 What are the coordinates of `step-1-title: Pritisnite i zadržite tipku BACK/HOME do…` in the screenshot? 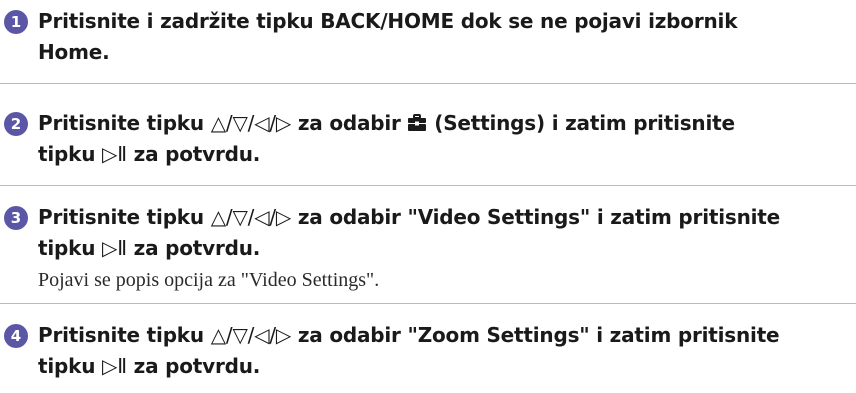 It's located at (443, 37).